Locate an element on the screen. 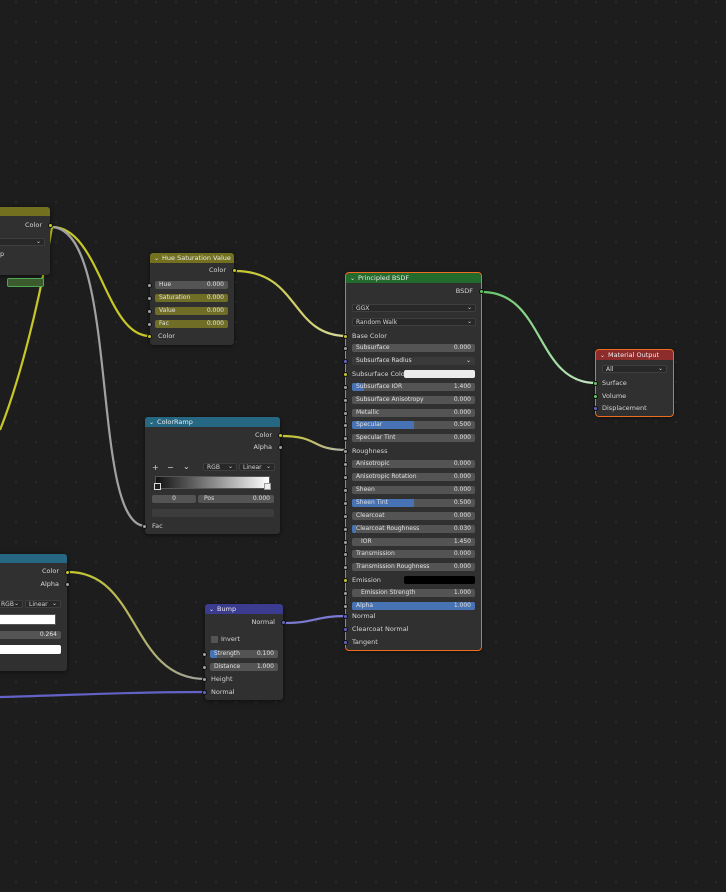  link-bump-to-normal is located at coordinates (315, 619).